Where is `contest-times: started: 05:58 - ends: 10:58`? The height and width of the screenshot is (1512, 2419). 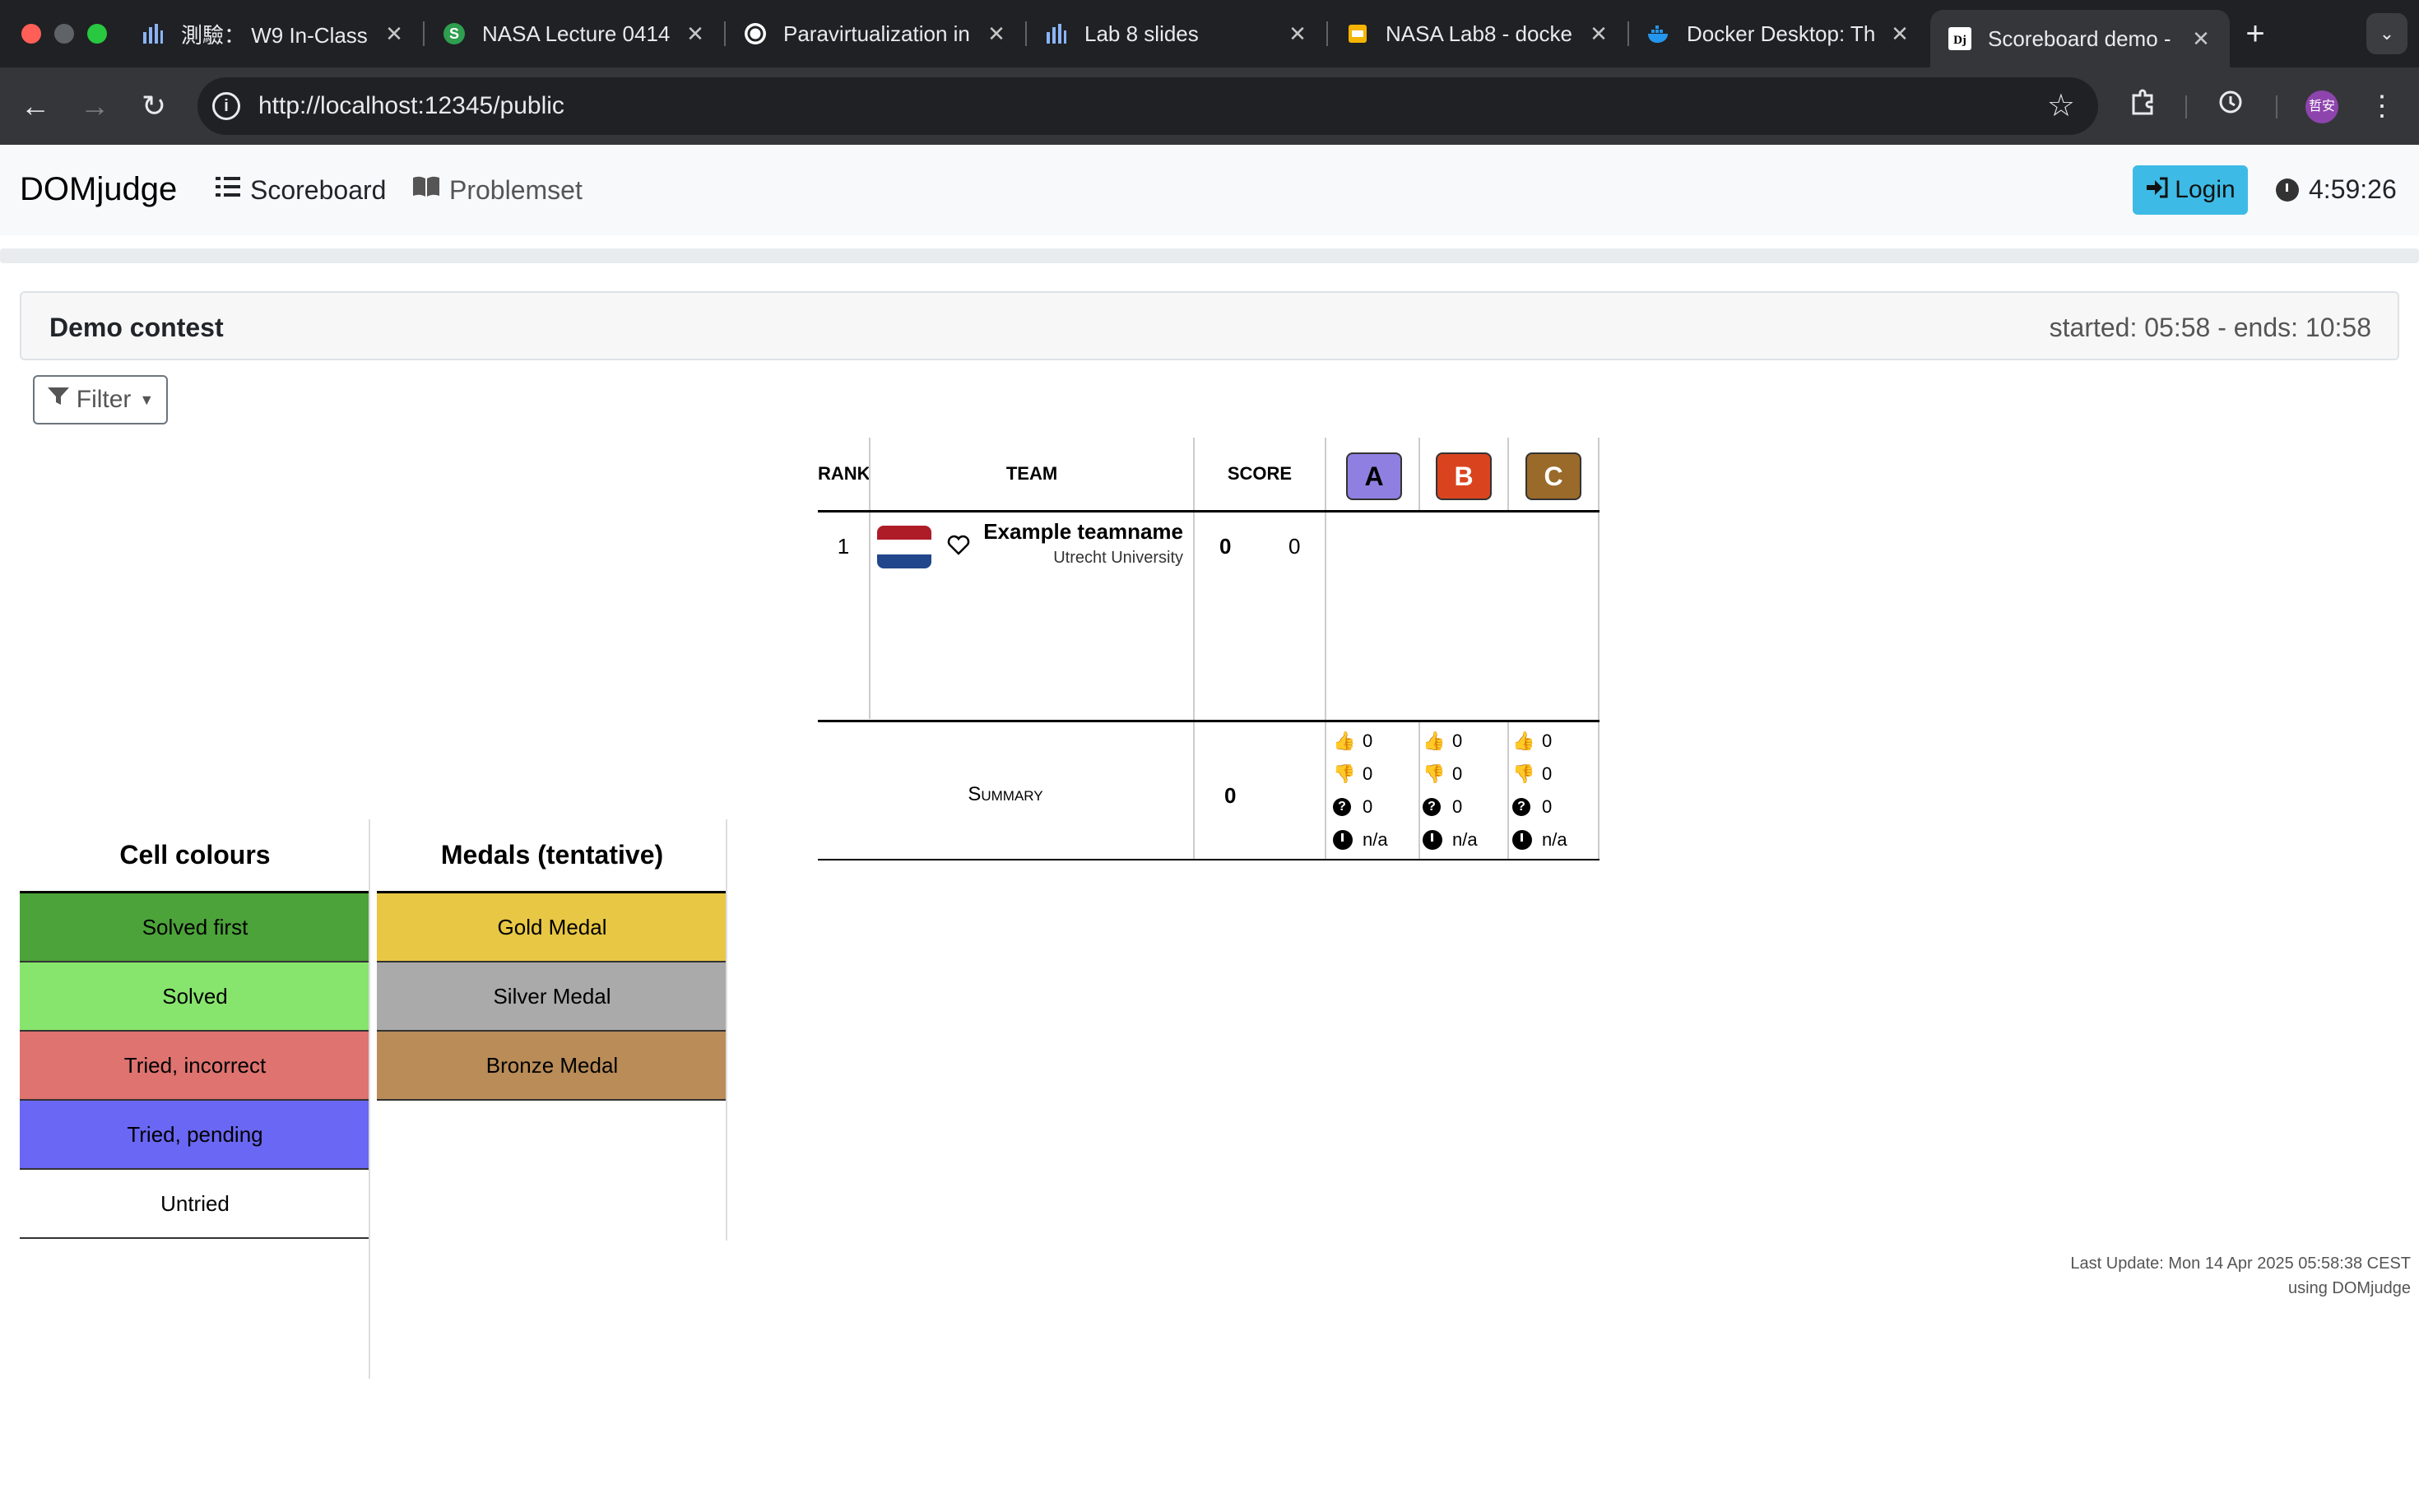
contest-times: started: 05:58 - ends: 10:58 is located at coordinates (2210, 327).